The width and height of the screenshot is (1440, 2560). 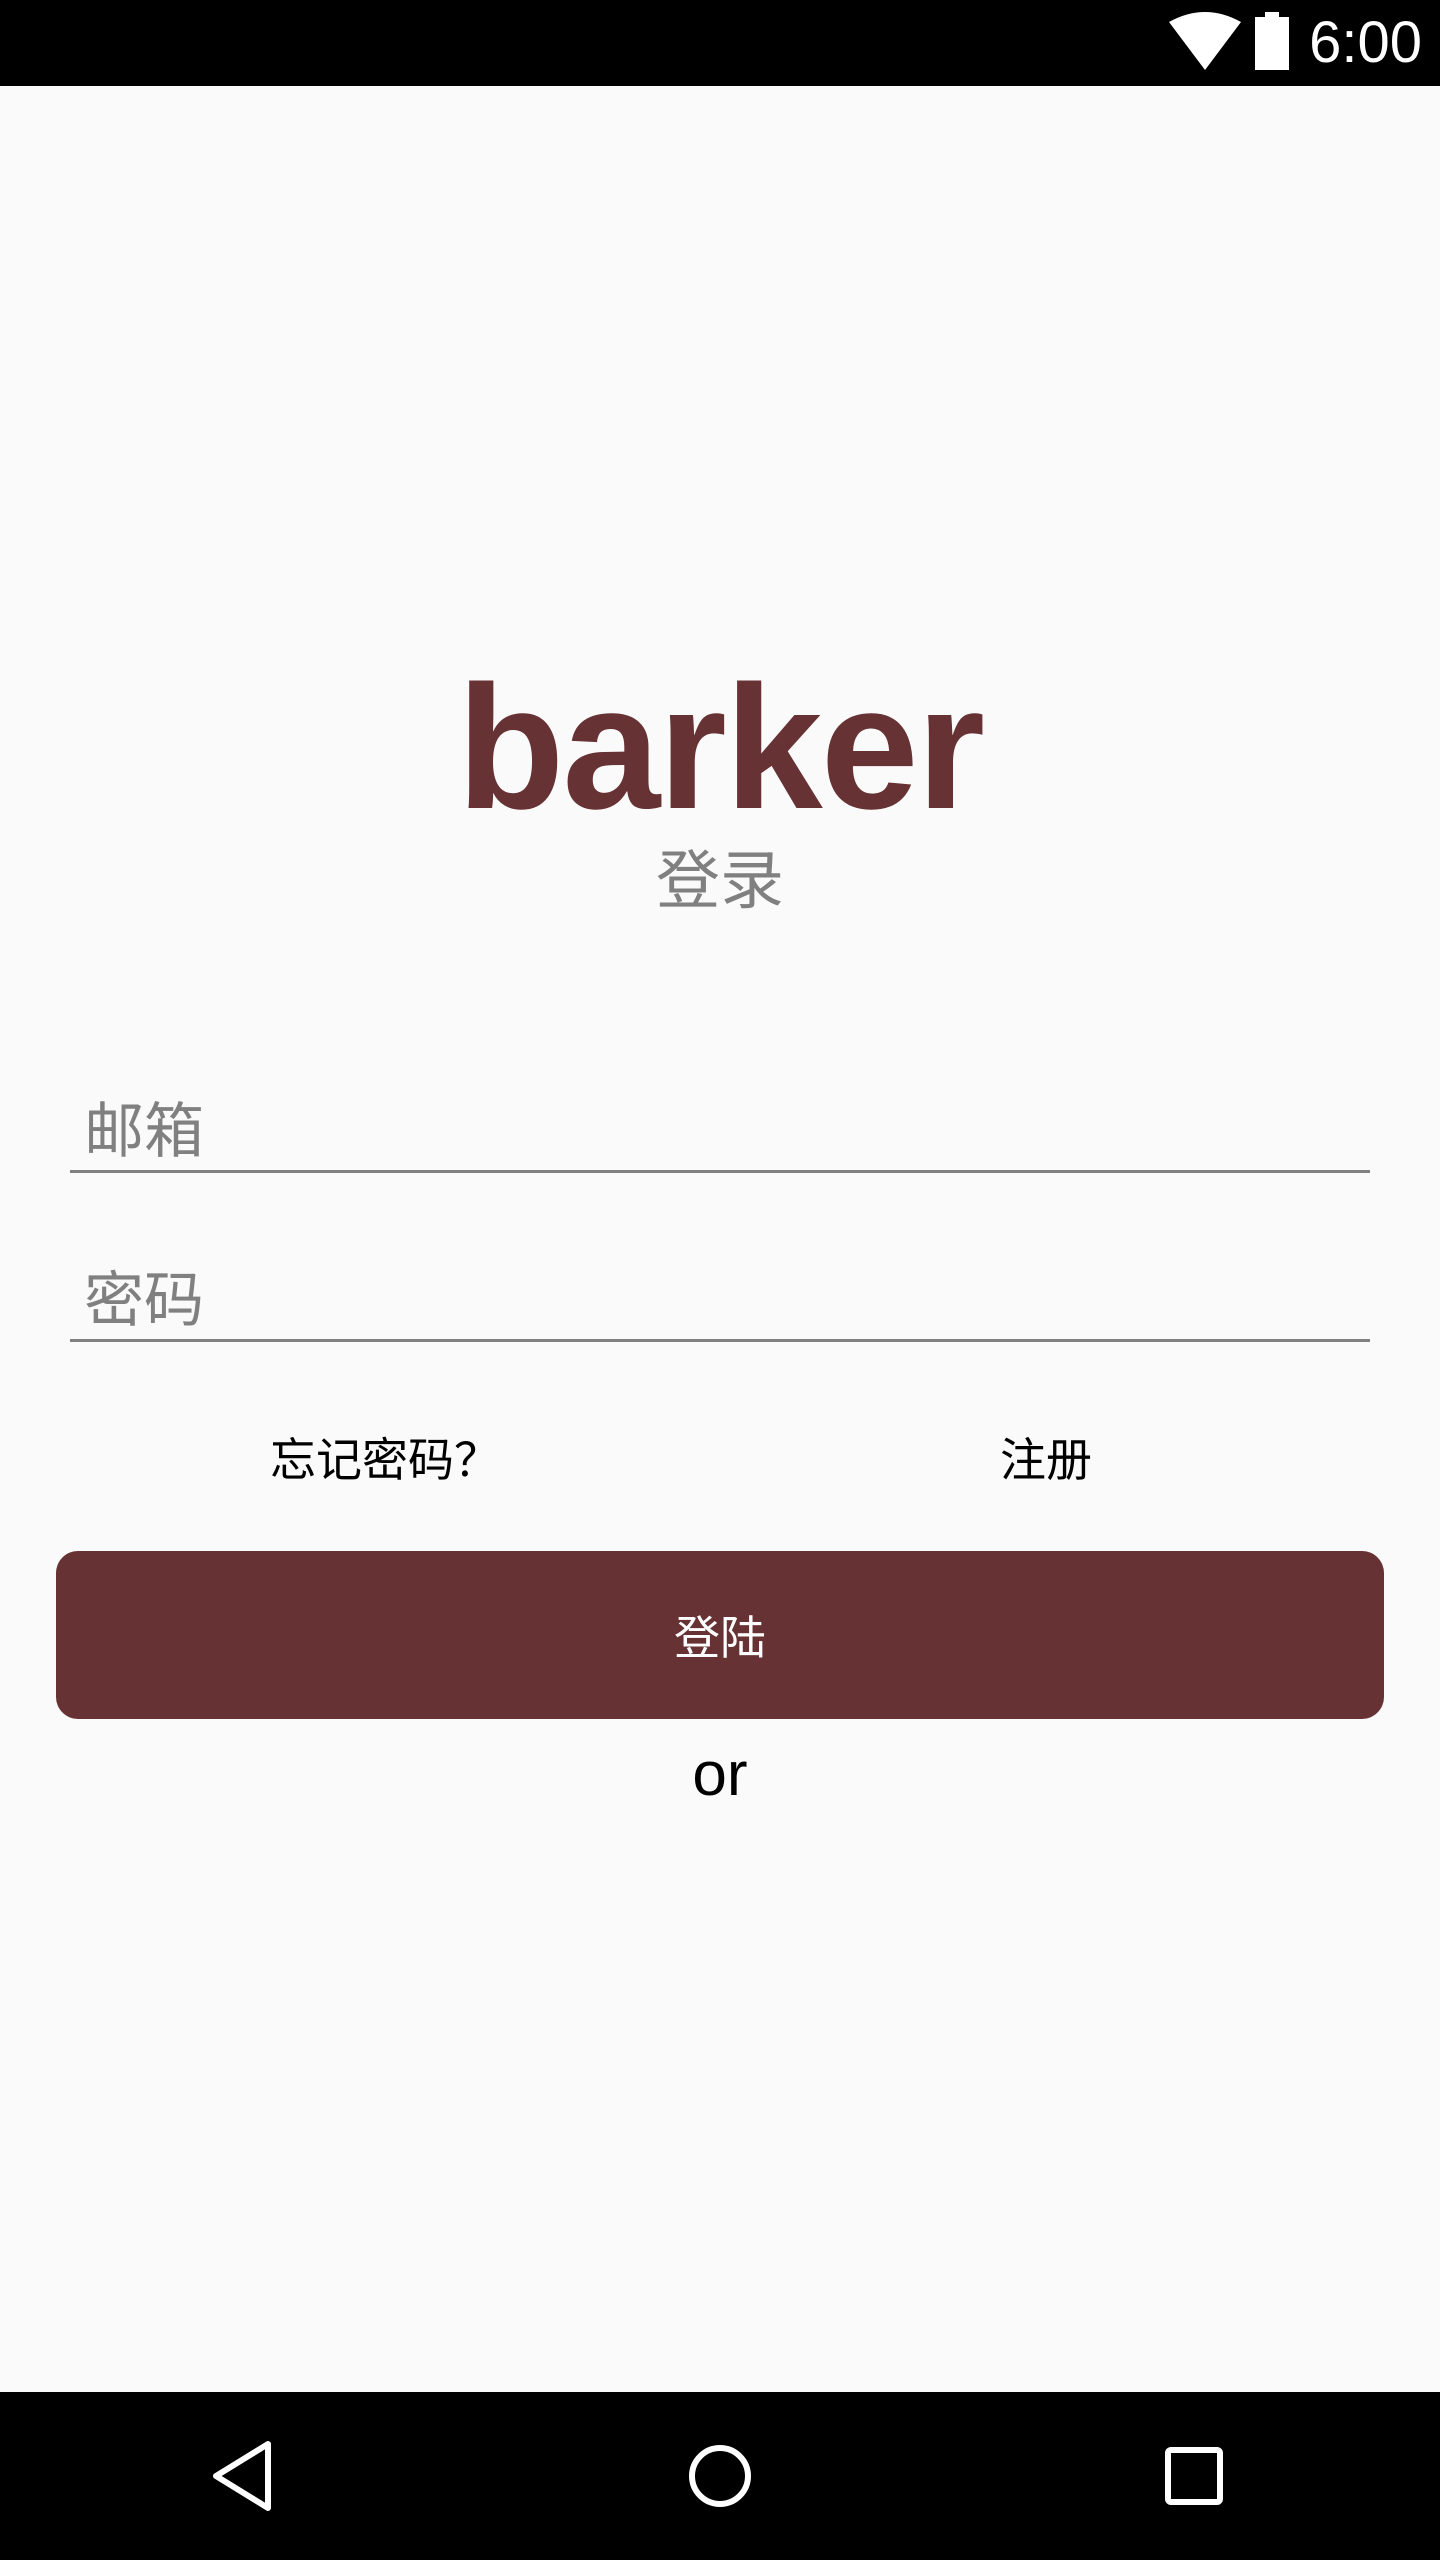 I want to click on or-divider-text: or, so click(x=720, y=1774).